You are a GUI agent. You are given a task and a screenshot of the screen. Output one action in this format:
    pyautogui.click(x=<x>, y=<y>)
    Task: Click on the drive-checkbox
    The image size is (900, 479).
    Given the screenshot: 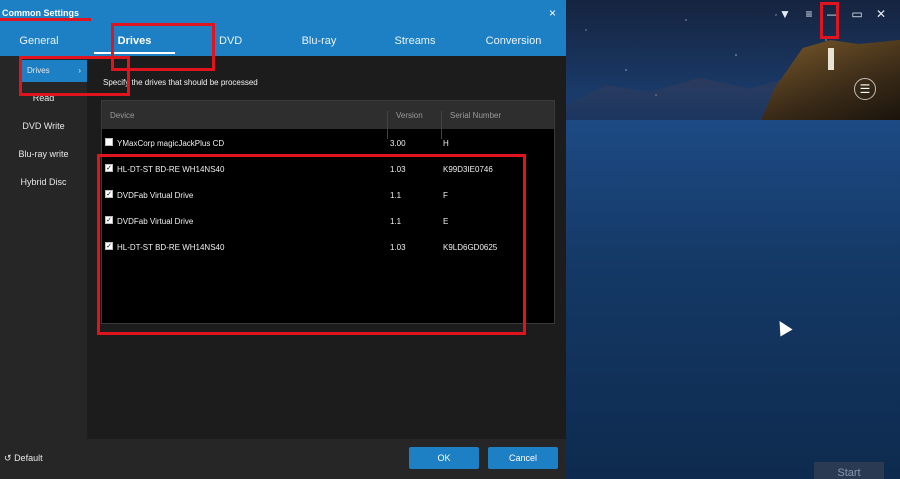 What is the action you would take?
    pyautogui.click(x=109, y=142)
    